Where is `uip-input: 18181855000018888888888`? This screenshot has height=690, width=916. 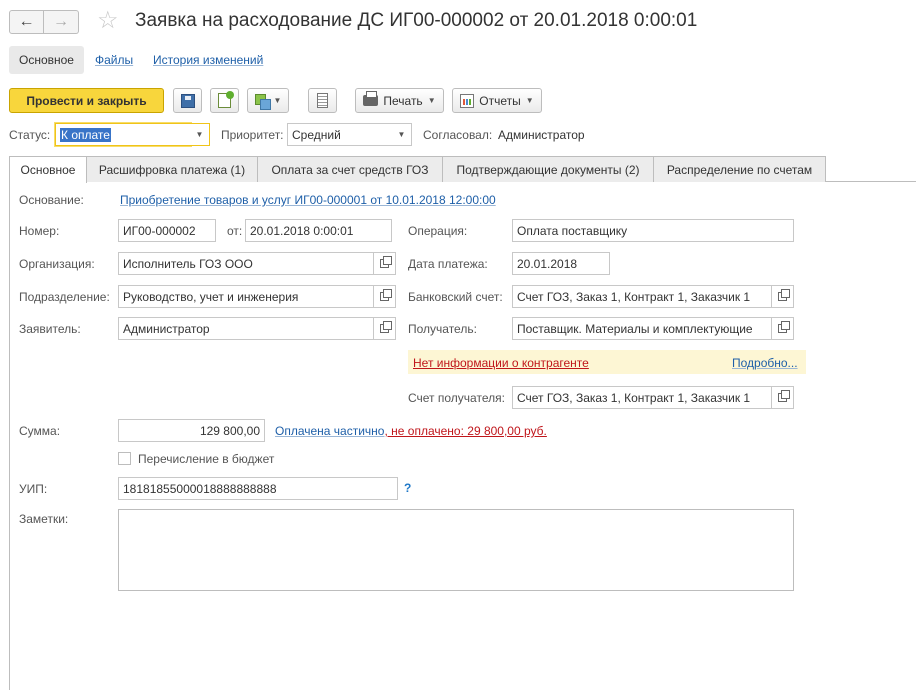 uip-input: 18181855000018888888888 is located at coordinates (258, 488).